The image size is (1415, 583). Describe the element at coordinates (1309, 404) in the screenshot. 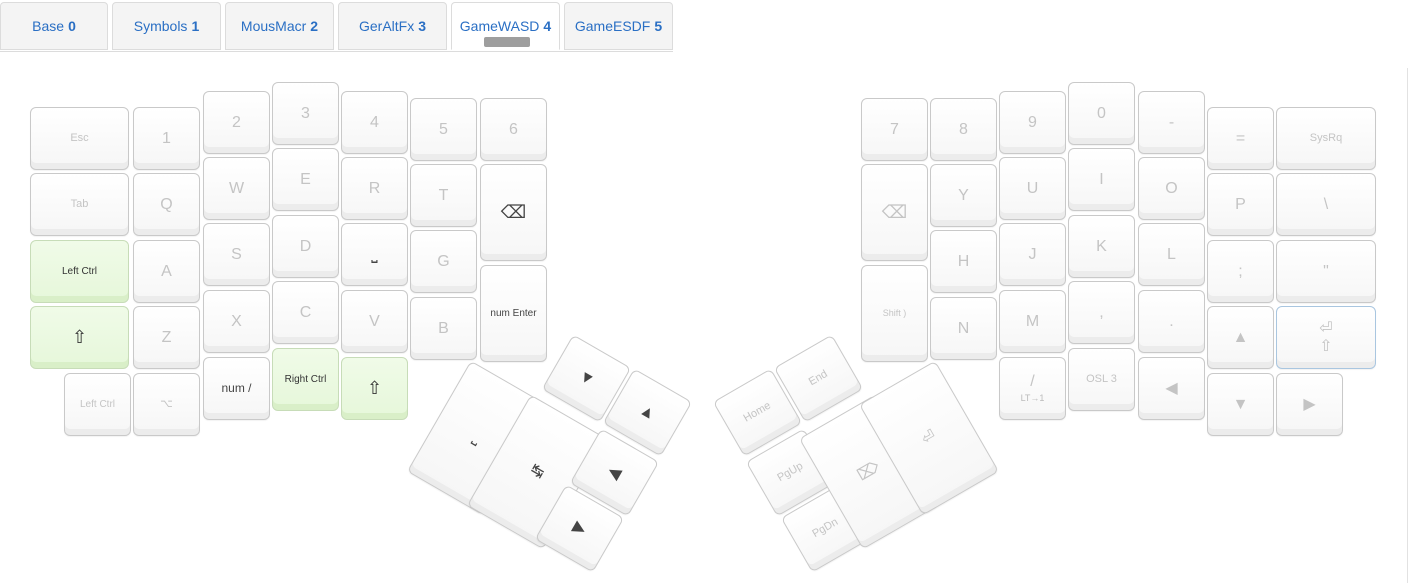

I see `key-right: ▶` at that location.